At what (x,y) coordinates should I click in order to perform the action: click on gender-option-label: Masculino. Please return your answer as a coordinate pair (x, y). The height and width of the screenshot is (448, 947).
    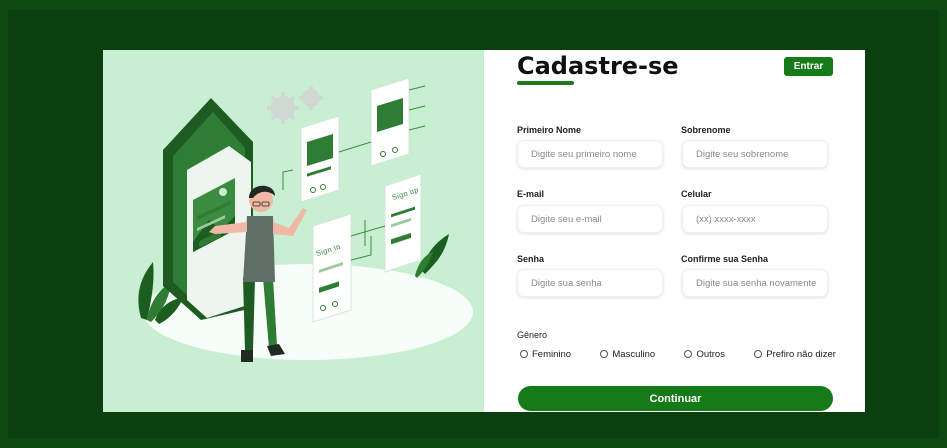
    Looking at the image, I should click on (634, 354).